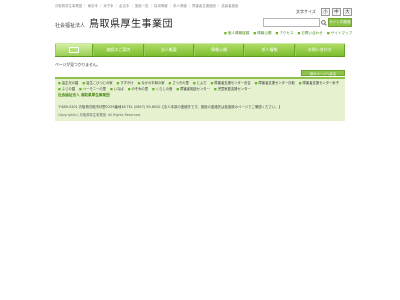  I want to click on home-icon, so click(74, 50).